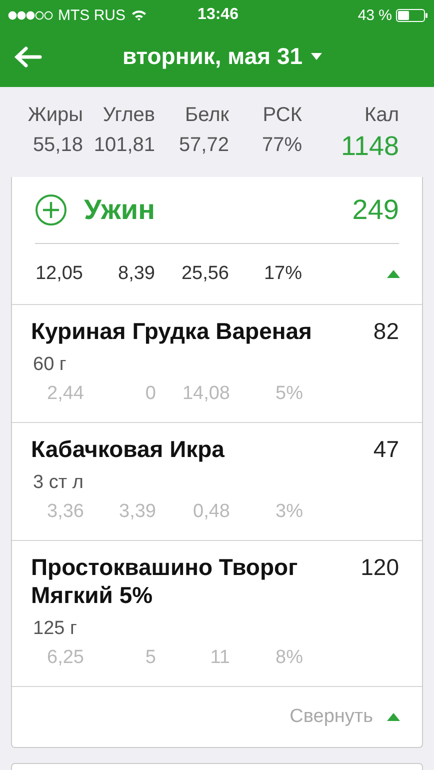 The height and width of the screenshot is (770, 434). I want to click on nutrient-value: 6,25, so click(65, 657).